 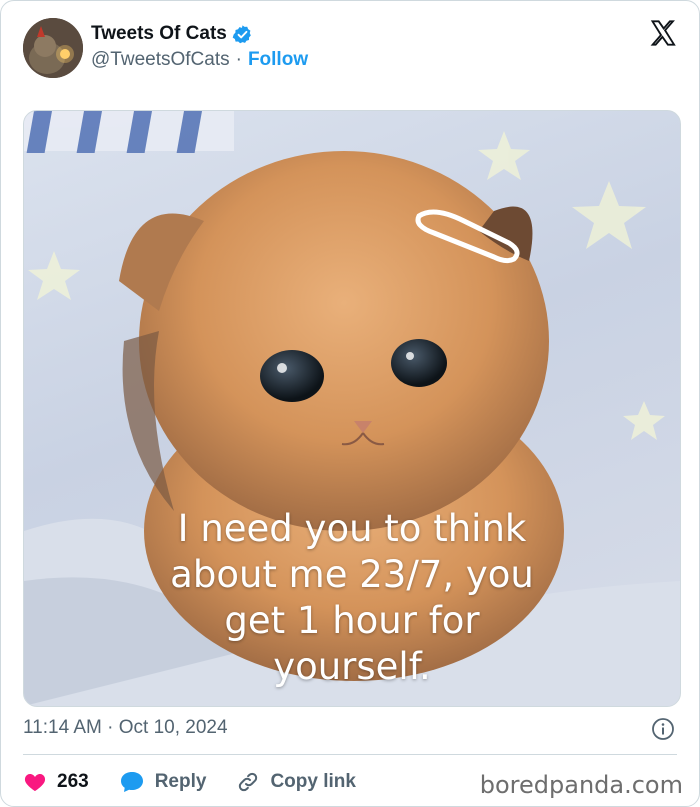 I want to click on avatar-image, so click(x=53, y=48).